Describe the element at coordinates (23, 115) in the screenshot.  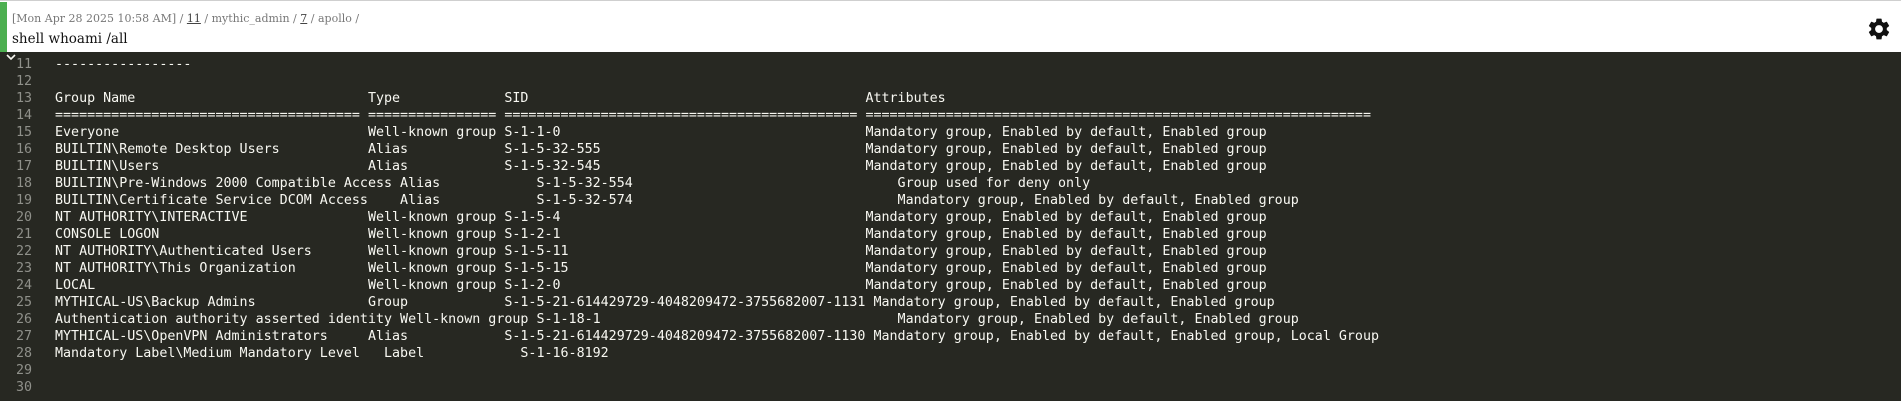
I see `line-number: 14` at that location.